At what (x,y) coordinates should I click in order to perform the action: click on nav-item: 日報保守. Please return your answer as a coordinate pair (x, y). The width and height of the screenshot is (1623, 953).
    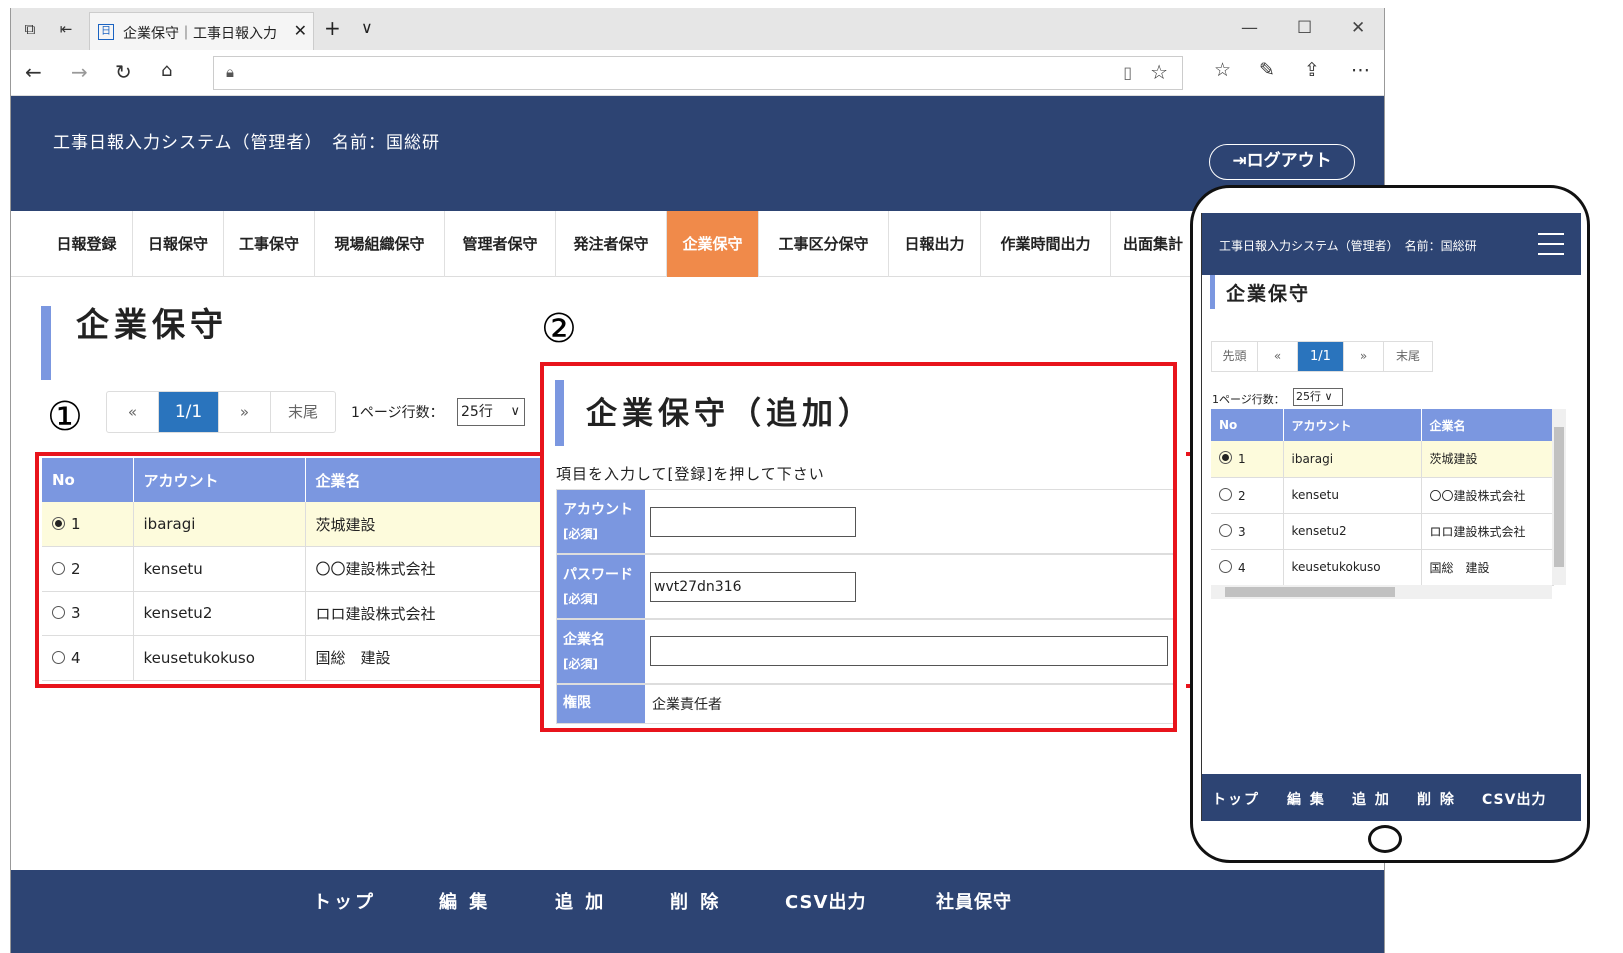
    Looking at the image, I should click on (178, 244).